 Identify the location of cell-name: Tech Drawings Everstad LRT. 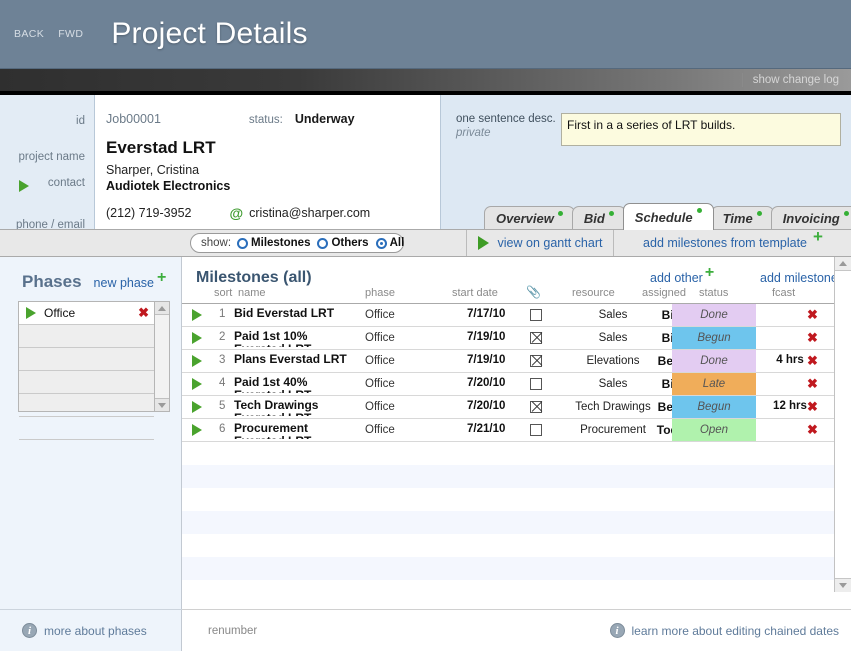
(294, 407).